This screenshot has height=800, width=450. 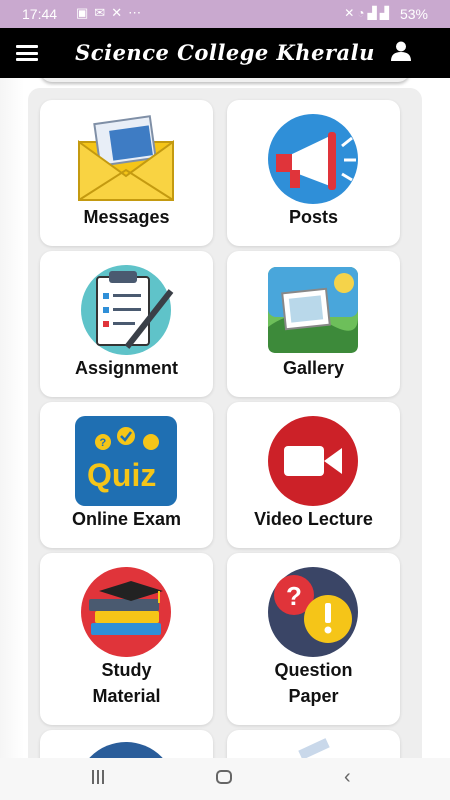 What do you see at coordinates (351, 13) in the screenshot?
I see `mute-icon: ✕` at bounding box center [351, 13].